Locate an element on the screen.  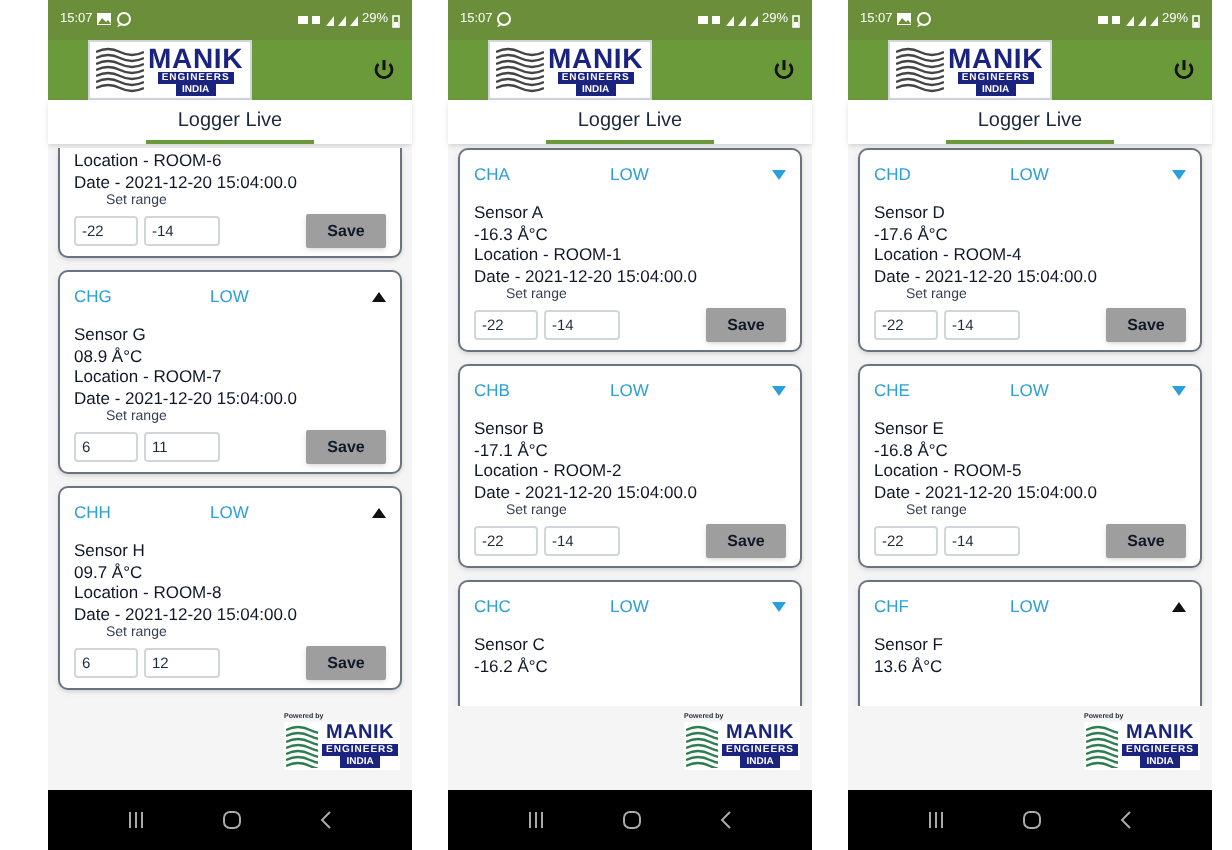
location-text: Location - ROOM-6 is located at coordinates (149, 160).